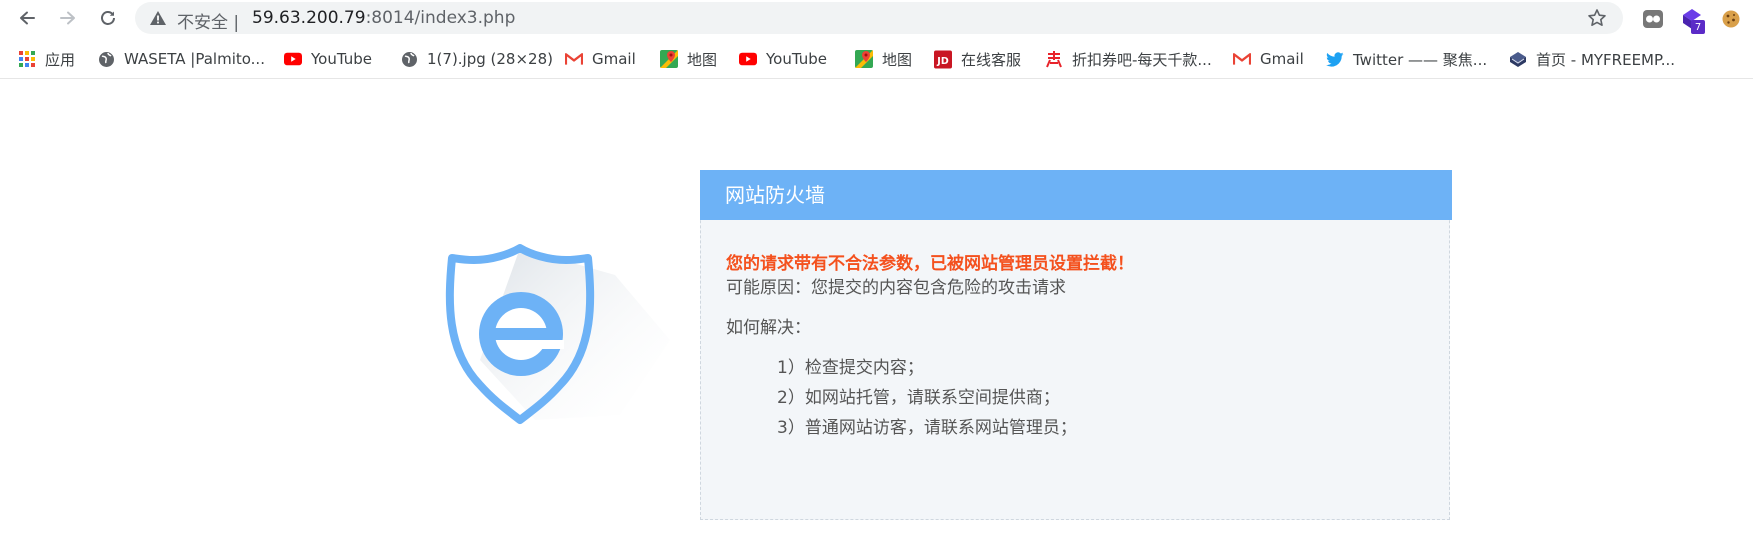 The width and height of the screenshot is (1753, 541). What do you see at coordinates (768, 328) in the screenshot?
I see `howto-heading: 如何解决：` at bounding box center [768, 328].